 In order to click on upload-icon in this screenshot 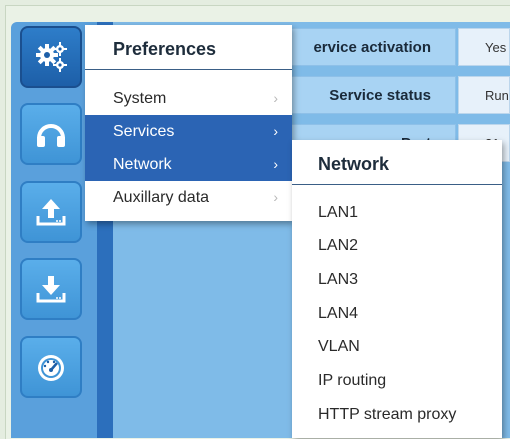, I will do `click(51, 212)`.